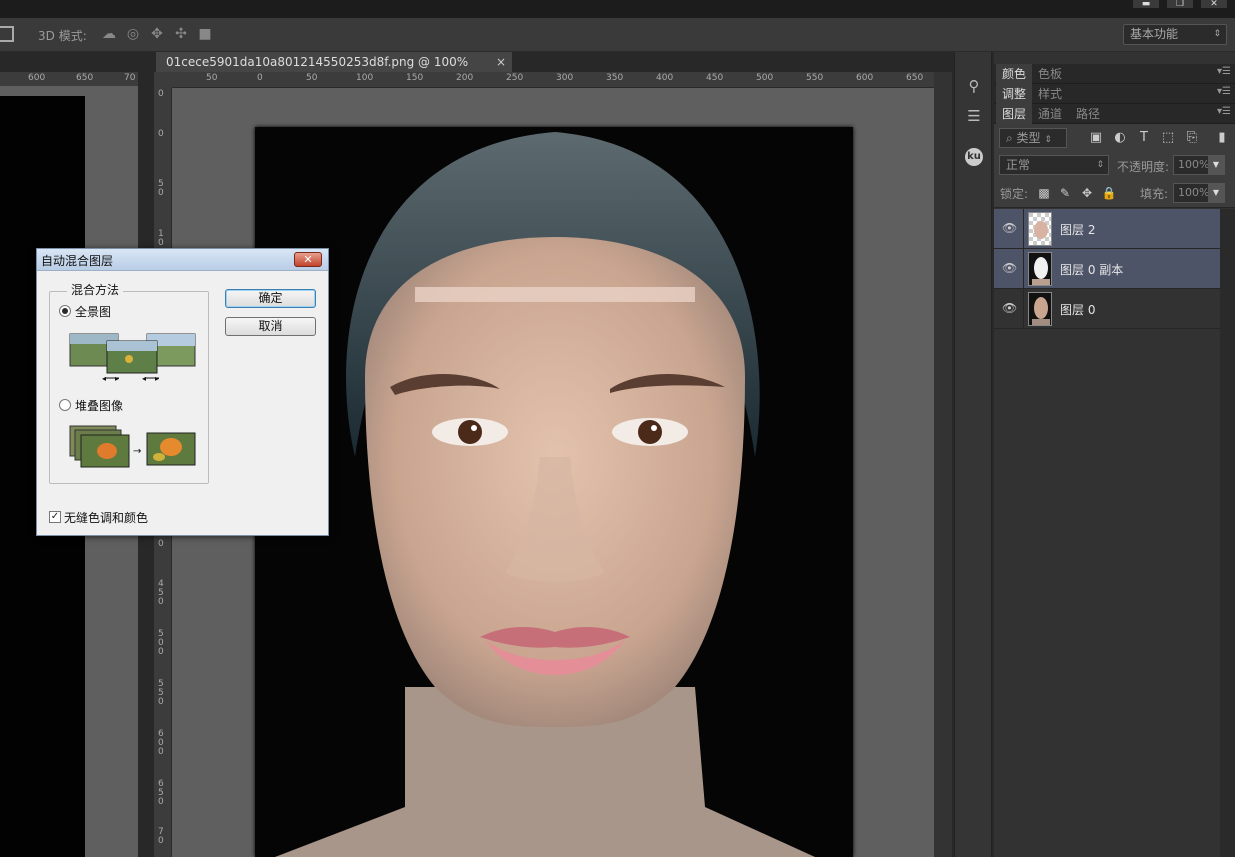 This screenshot has width=1235, height=857. I want to click on layer-row-layer-0: 👁 图层 0, so click(1107, 309).